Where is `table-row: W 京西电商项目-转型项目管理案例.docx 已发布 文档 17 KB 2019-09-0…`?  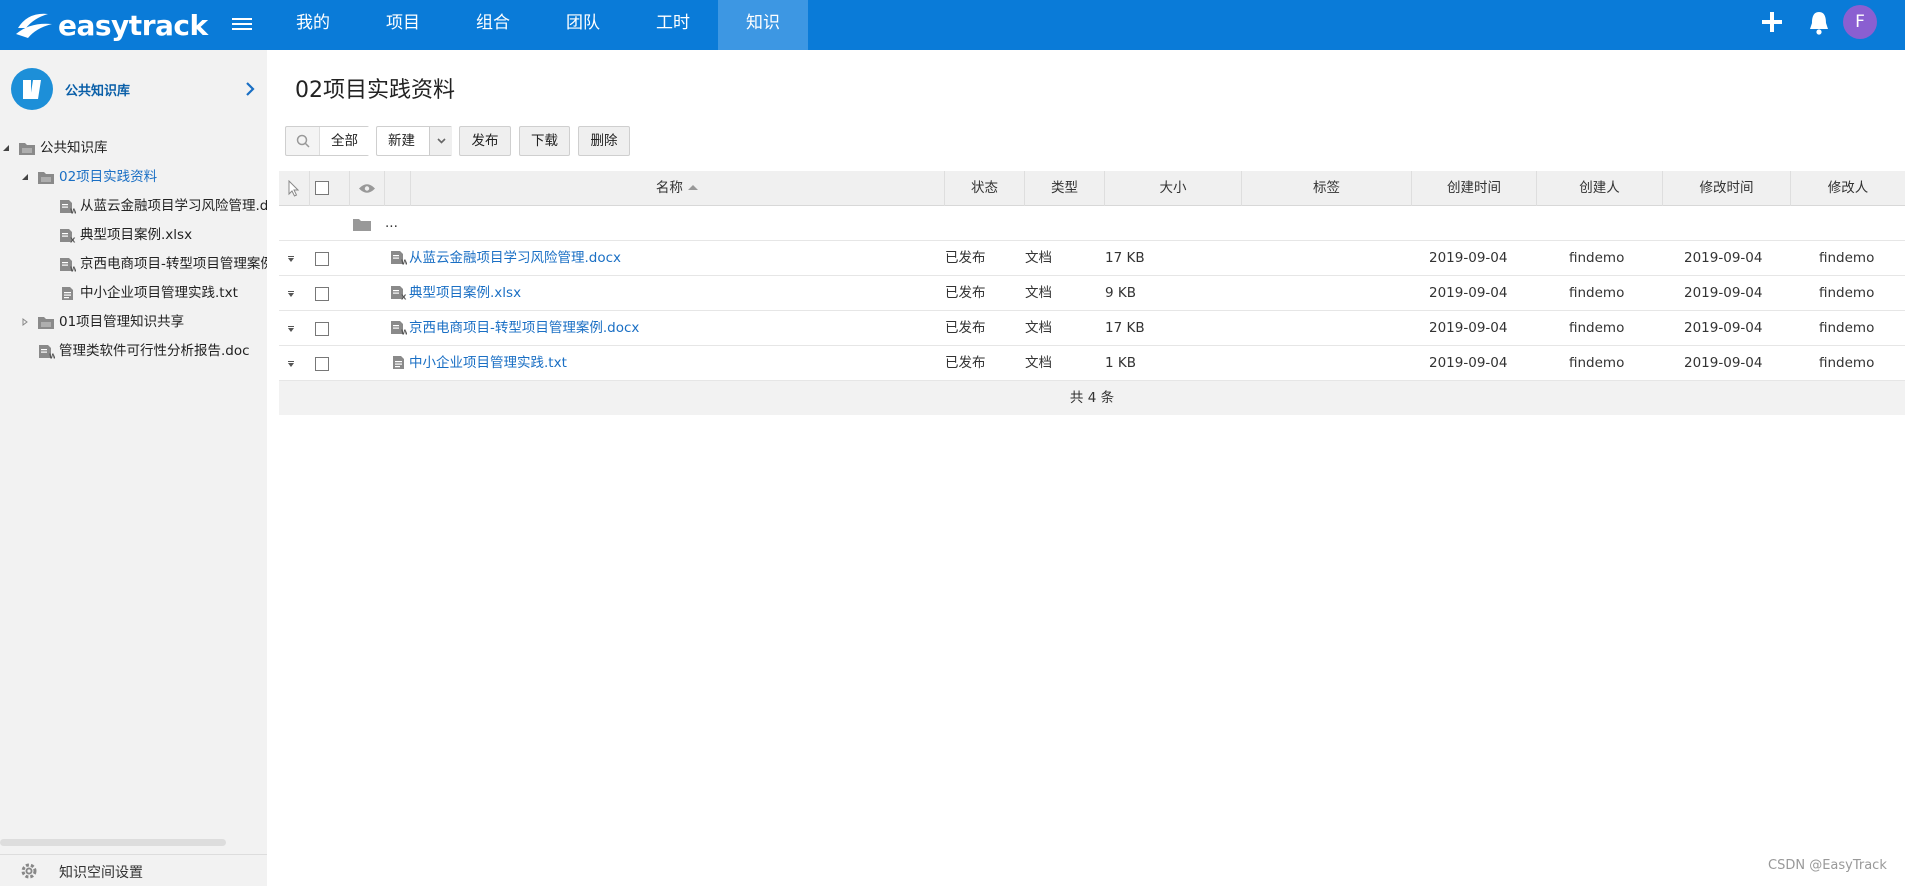 table-row: W 京西电商项目-转型项目管理案例.docx 已发布 文档 17 KB 2019-09-0… is located at coordinates (1092, 328).